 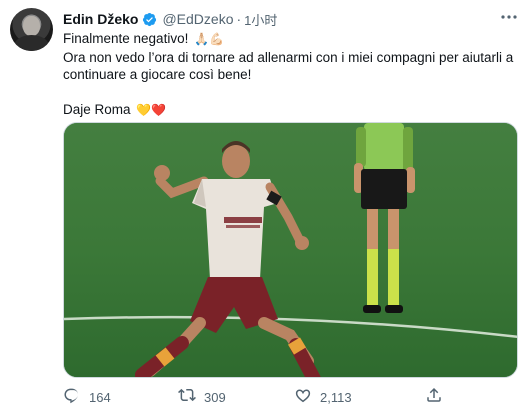 I want to click on retweet-button: 309, so click(x=202, y=397).